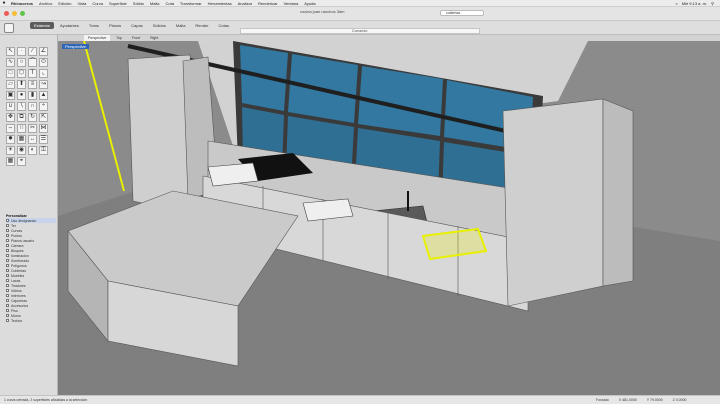 The width and height of the screenshot is (720, 404). I want to click on lock-tool-icon: ⚿, so click(43, 150).